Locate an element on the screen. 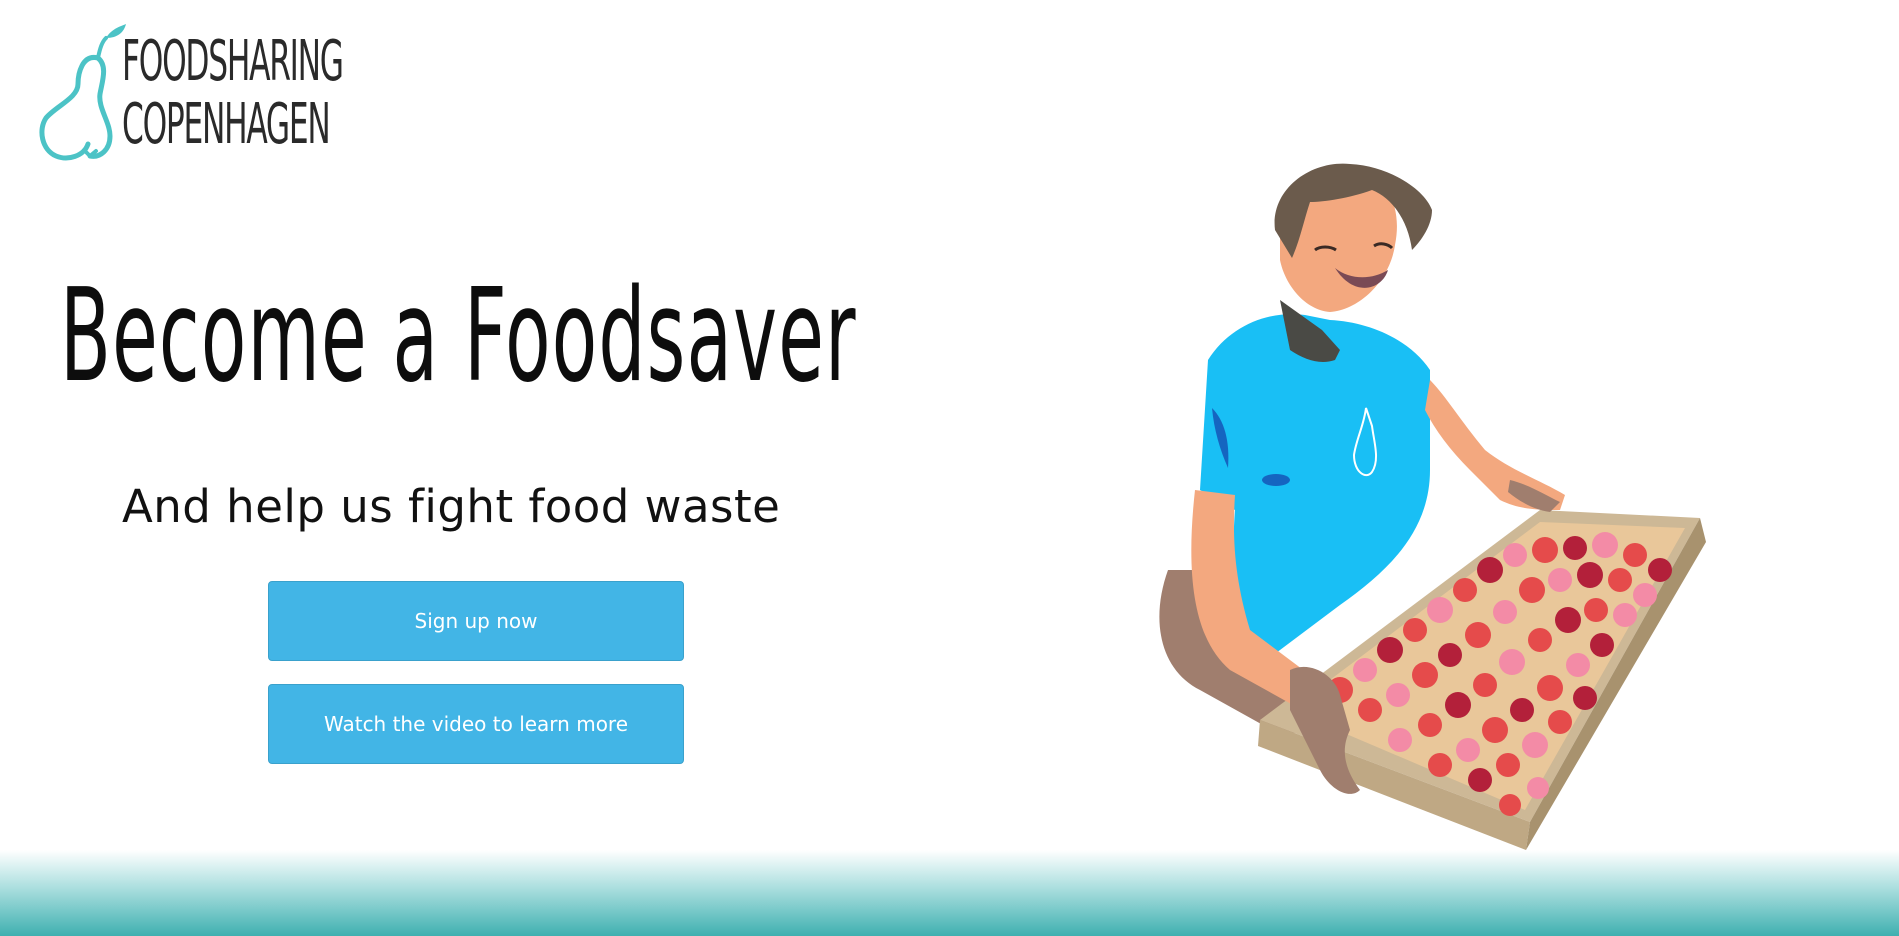 The width and height of the screenshot is (1899, 936). page-title: Become a Foodsaver is located at coordinates (458, 336).